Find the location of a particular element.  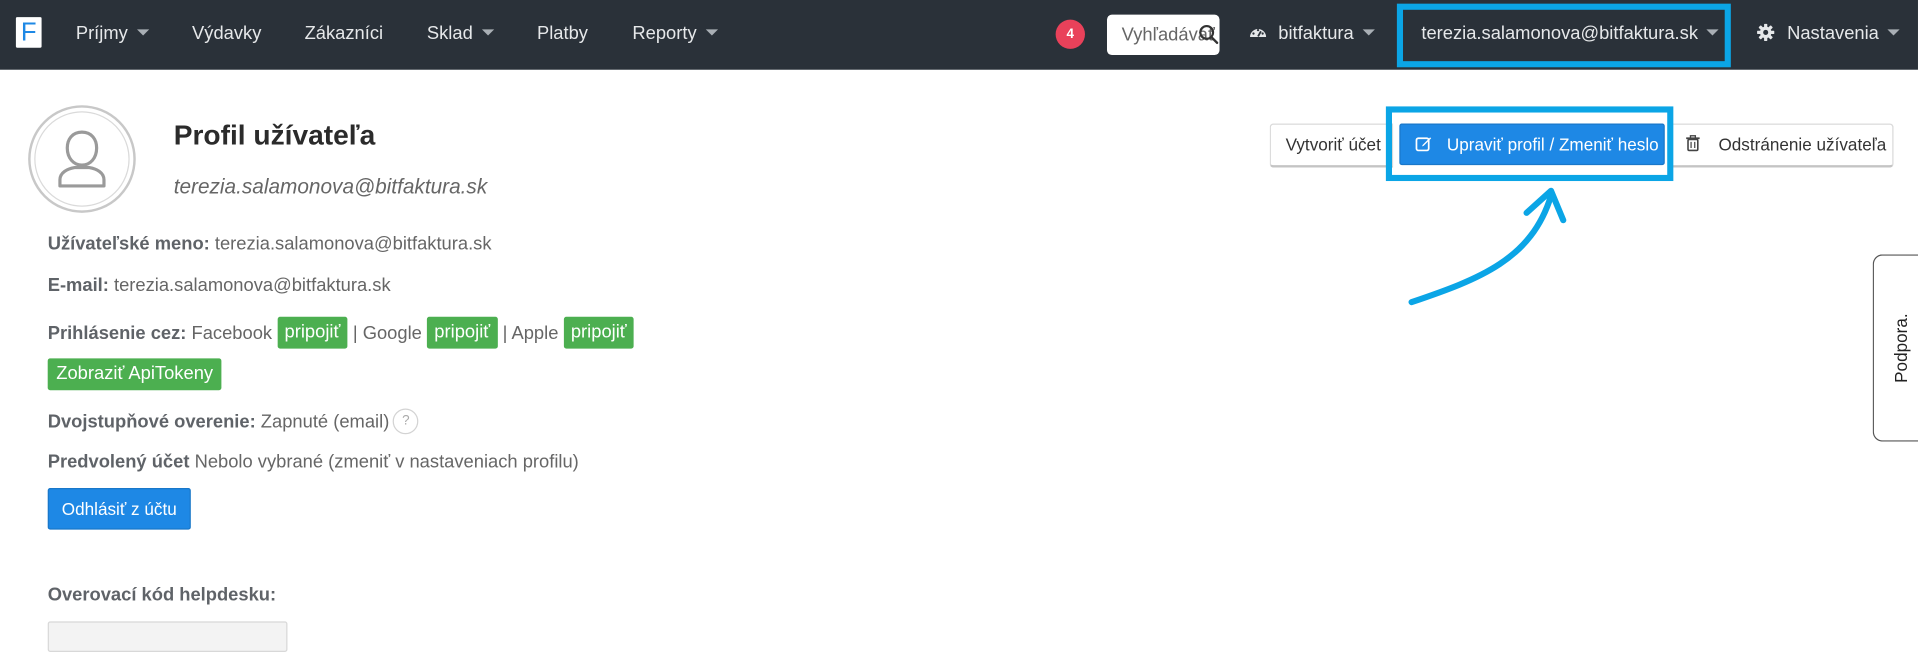

nav-prijmy: Príjmy is located at coordinates (112, 35).